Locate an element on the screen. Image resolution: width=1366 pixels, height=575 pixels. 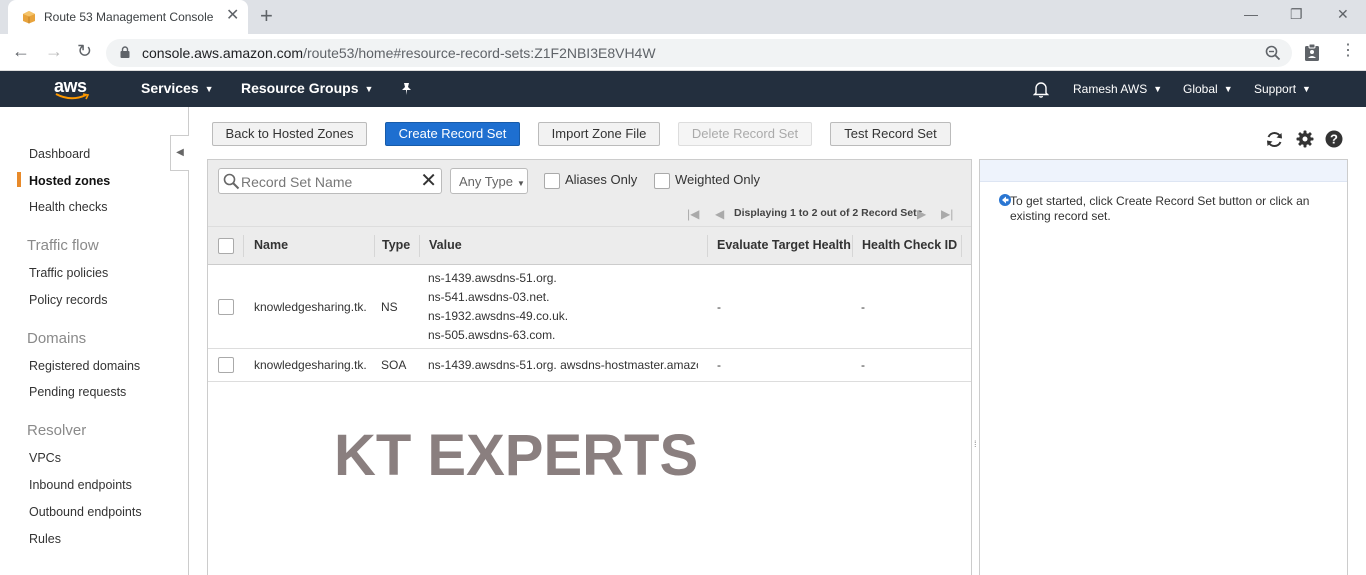
clipboard-extension-icon is located at coordinates (1312, 52).